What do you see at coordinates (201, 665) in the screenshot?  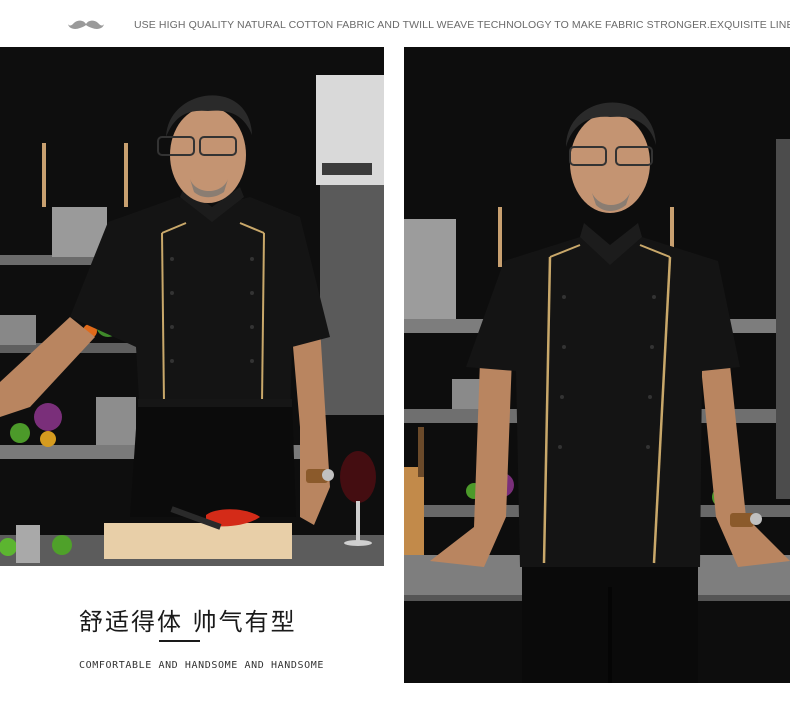 I see `caption-english: COMFORTABLE AND HANDSOME AND HANDSOME` at bounding box center [201, 665].